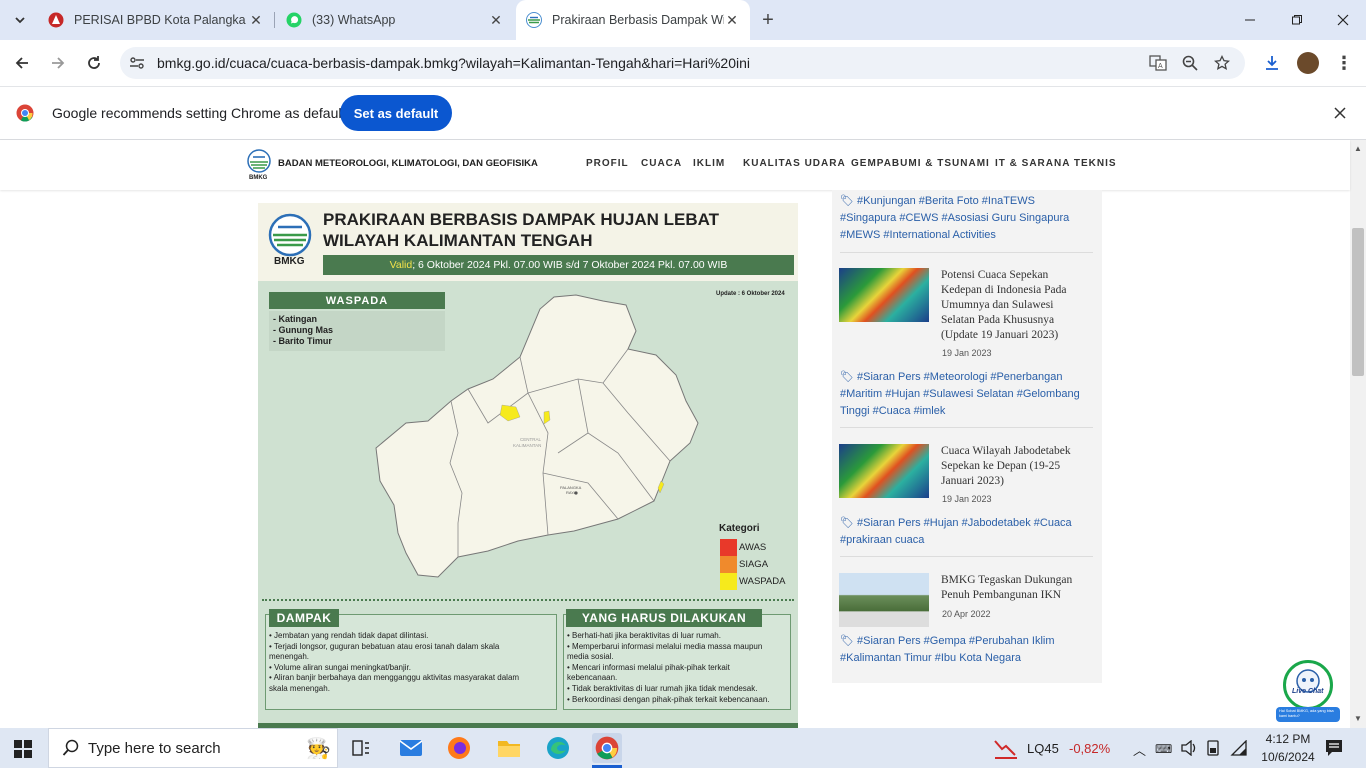  What do you see at coordinates (161, 20) in the screenshot?
I see `tab-title: PERISAI BPBD Kota Palangka Ra` at bounding box center [161, 20].